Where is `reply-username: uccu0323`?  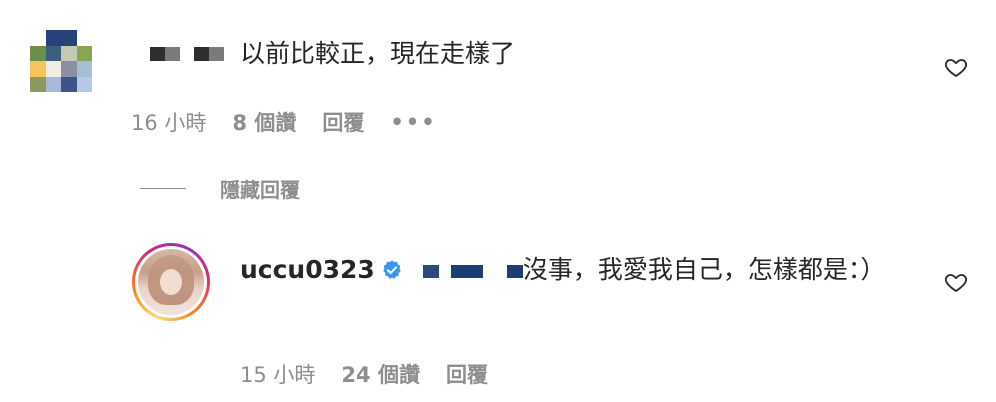 reply-username: uccu0323 is located at coordinates (307, 269).